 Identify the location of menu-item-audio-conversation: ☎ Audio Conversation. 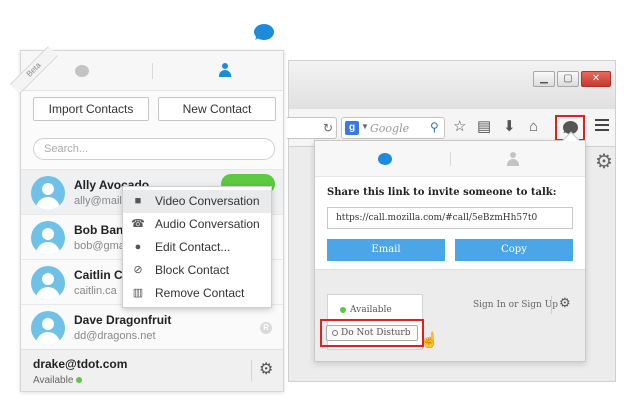
(197, 224).